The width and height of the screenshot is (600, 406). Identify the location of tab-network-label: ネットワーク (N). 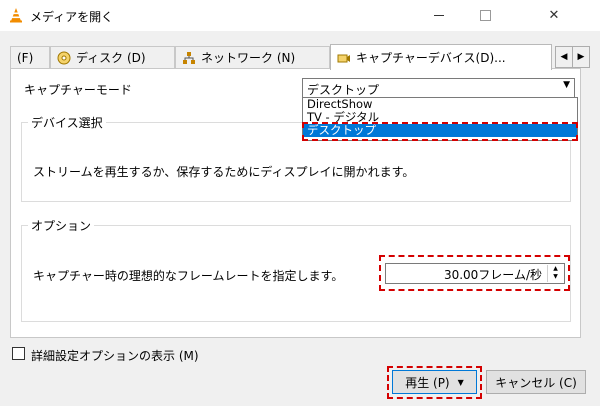
(248, 58).